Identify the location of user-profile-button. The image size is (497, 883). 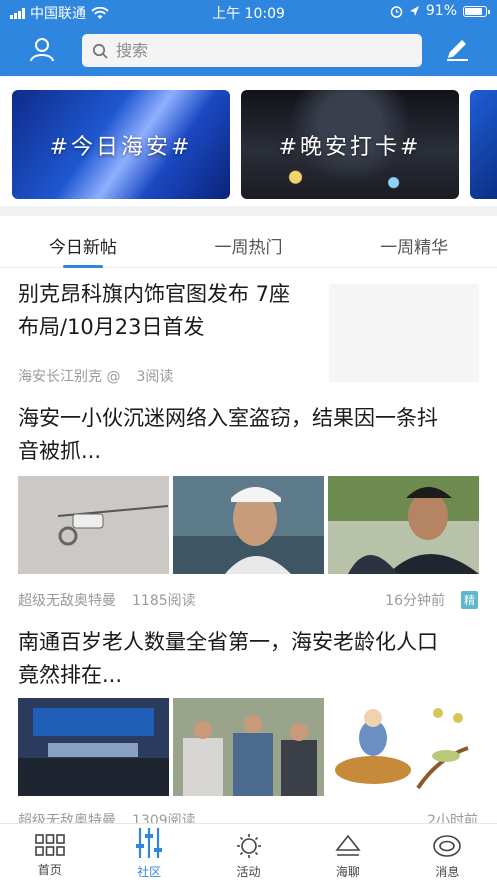
(42, 51).